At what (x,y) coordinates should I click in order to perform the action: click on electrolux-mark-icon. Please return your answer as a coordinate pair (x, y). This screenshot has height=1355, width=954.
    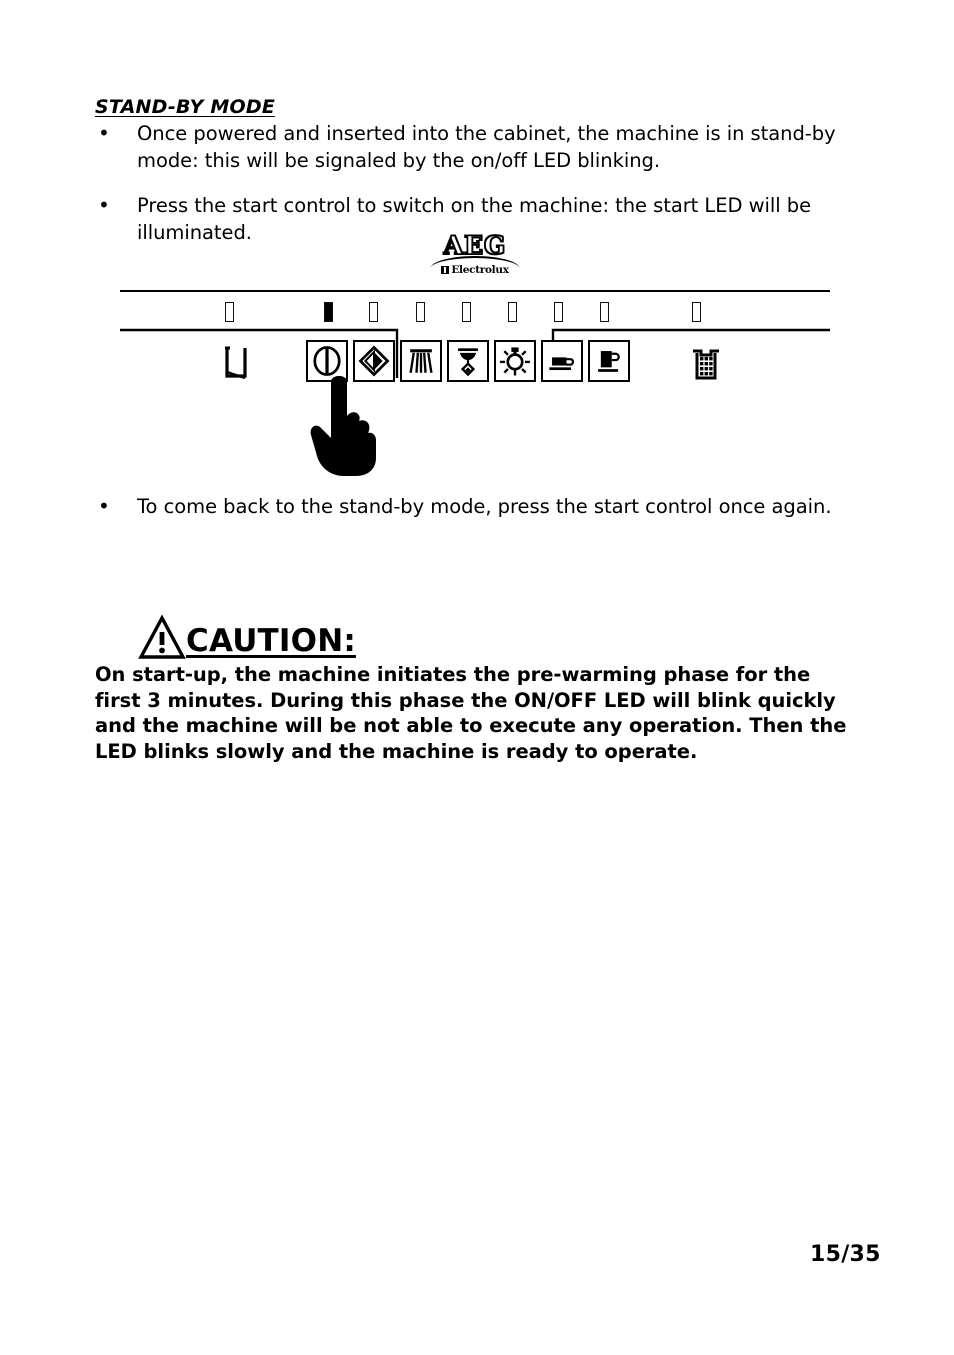
    Looking at the image, I should click on (445, 270).